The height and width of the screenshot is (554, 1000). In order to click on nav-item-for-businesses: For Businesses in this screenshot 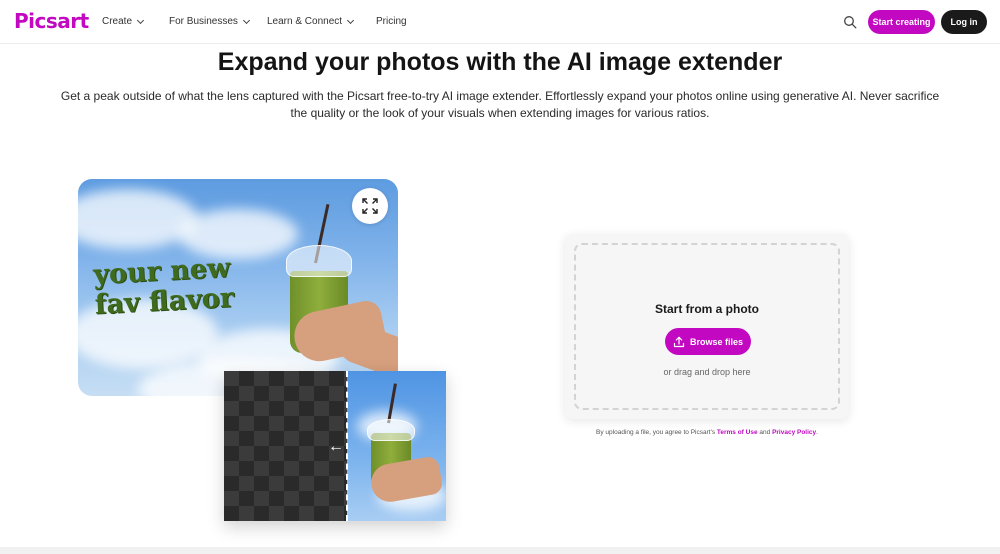, I will do `click(209, 21)`.